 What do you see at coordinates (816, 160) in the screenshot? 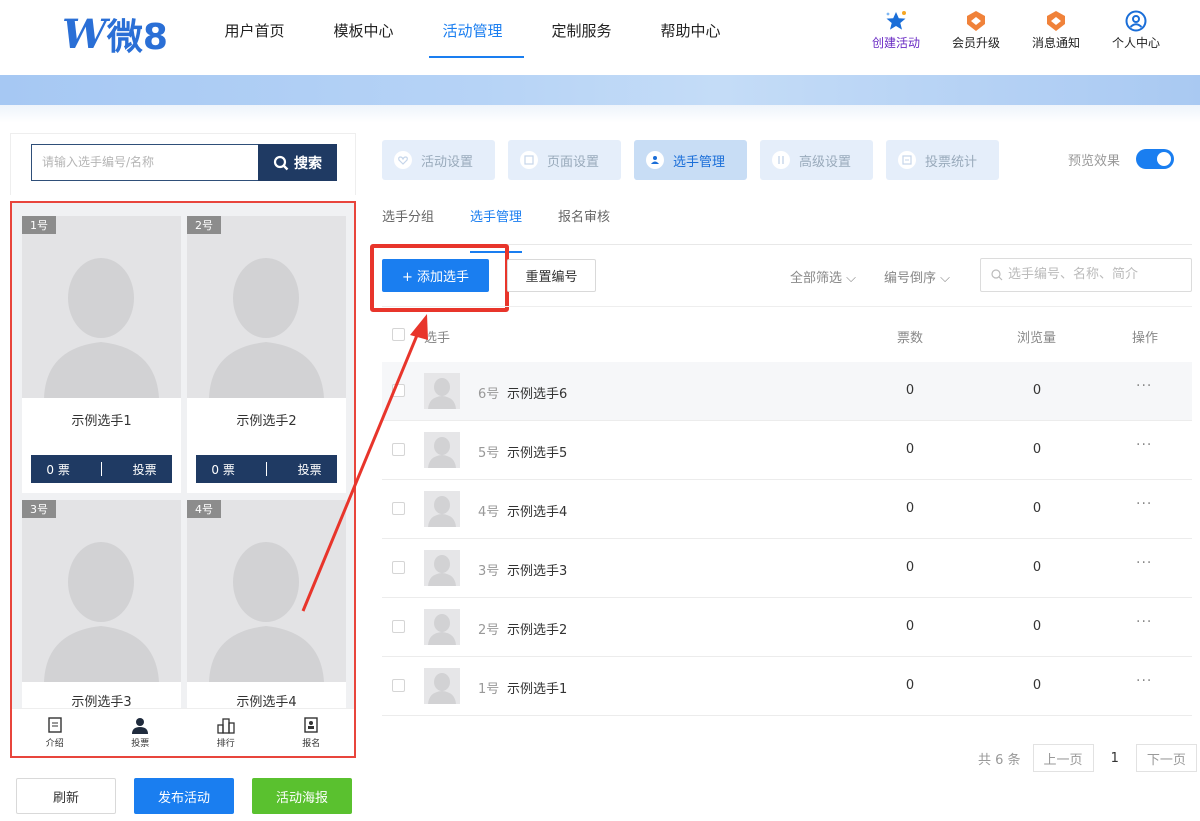
I see `tab-advanced-settings: 高级设置` at bounding box center [816, 160].